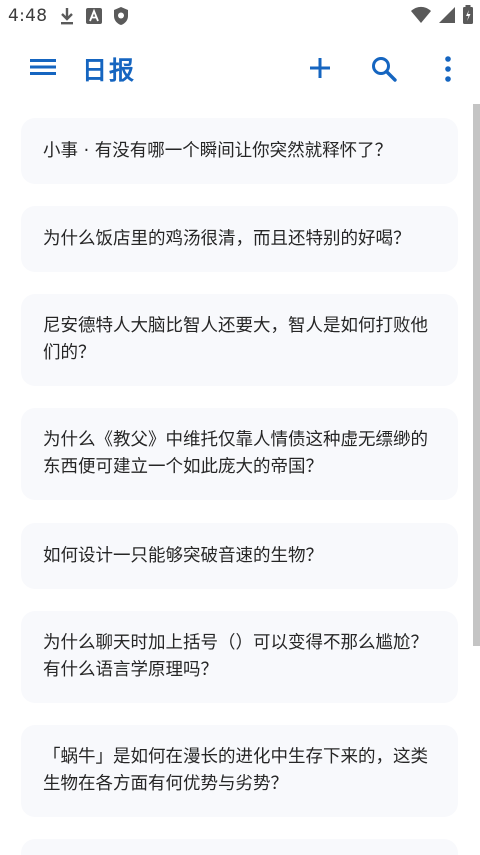 This screenshot has width=480, height=855. Describe the element at coordinates (235, 770) in the screenshot. I see `story-title: 「蜗牛」是如何在漫长的进化中生存下来的，这类生物在各方面有何优势与劣势？` at that location.